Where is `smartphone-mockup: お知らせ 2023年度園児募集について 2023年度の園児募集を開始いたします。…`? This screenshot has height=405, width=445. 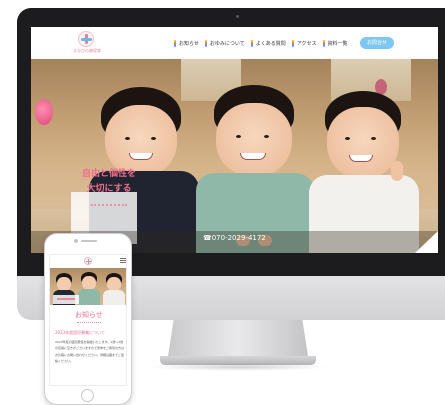 smartphone-mockup: お知らせ 2023年度園児募集について 2023年度の園児募集を開始いたします。… is located at coordinates (88, 319).